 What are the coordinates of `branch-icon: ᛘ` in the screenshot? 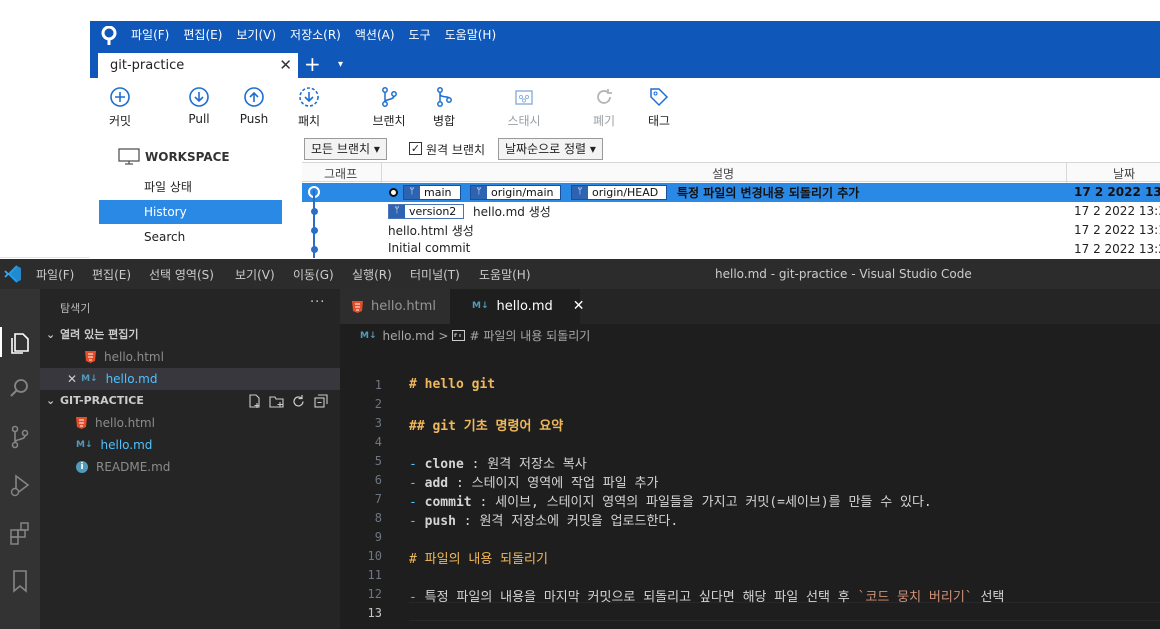 It's located at (580, 192).